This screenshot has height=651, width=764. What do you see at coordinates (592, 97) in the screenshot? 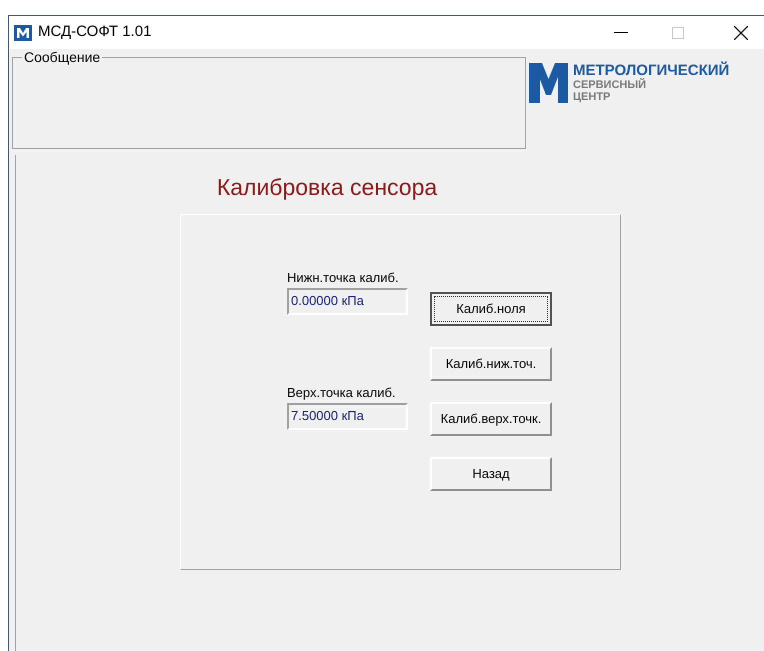
I see `logo-text: ЦЕНТР` at bounding box center [592, 97].